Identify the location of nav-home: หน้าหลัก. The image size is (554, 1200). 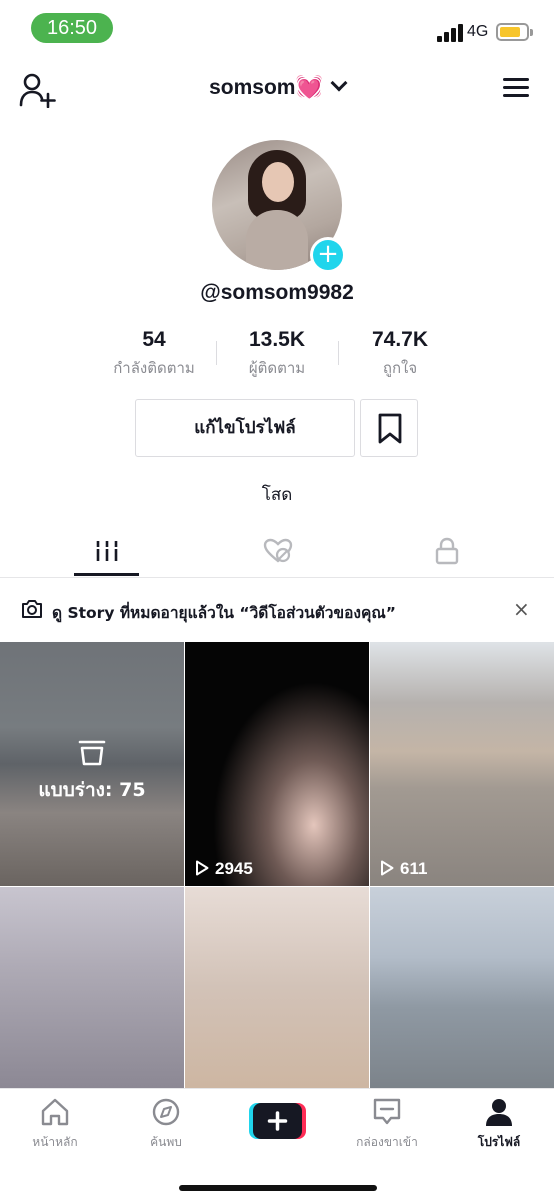
(55, 1124).